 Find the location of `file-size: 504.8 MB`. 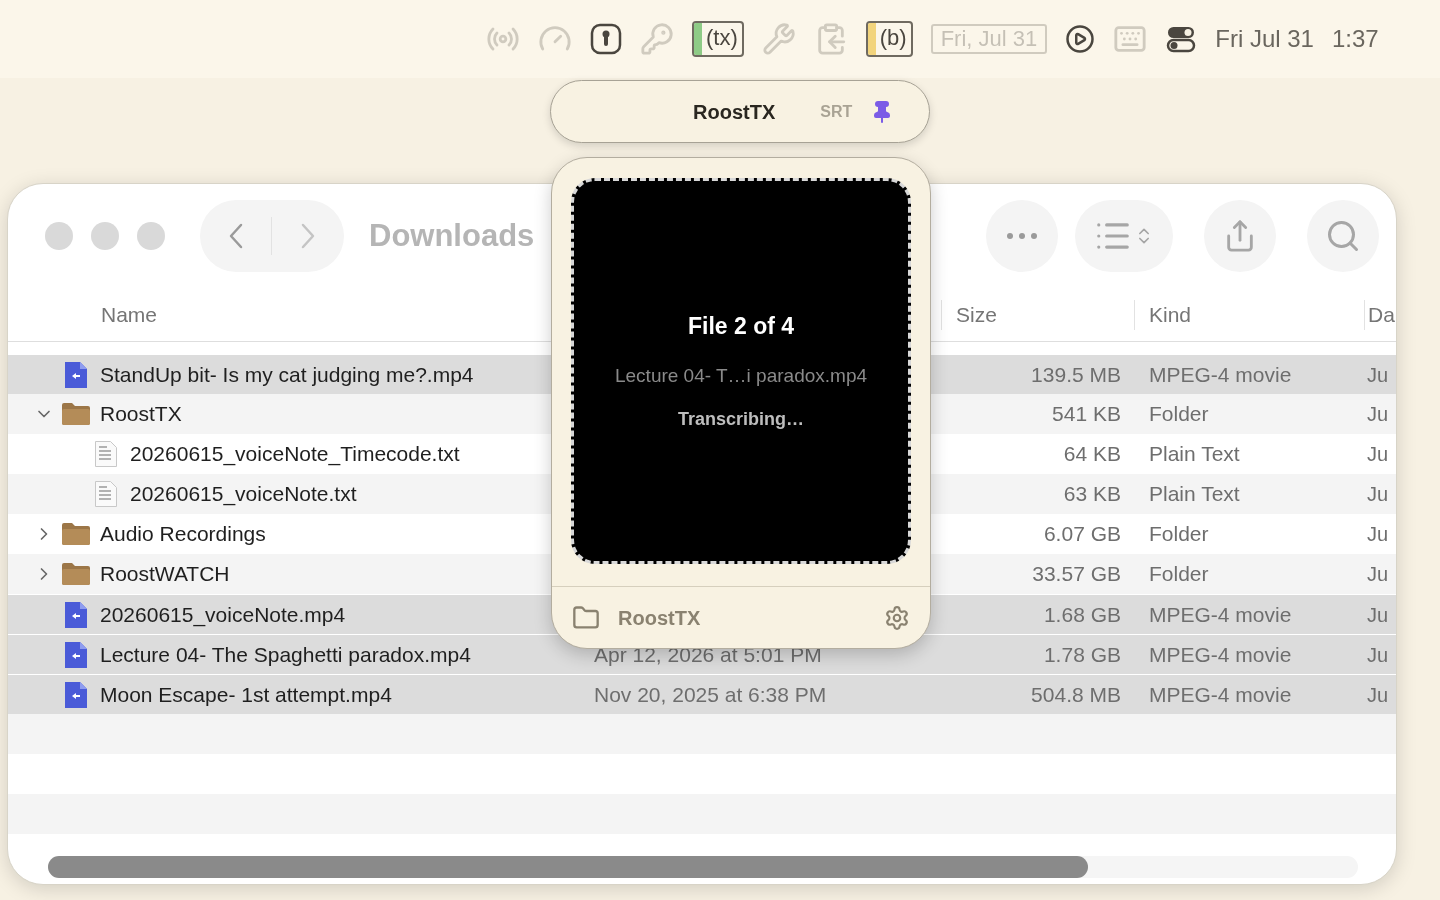

file-size: 504.8 MB is located at coordinates (1076, 694).